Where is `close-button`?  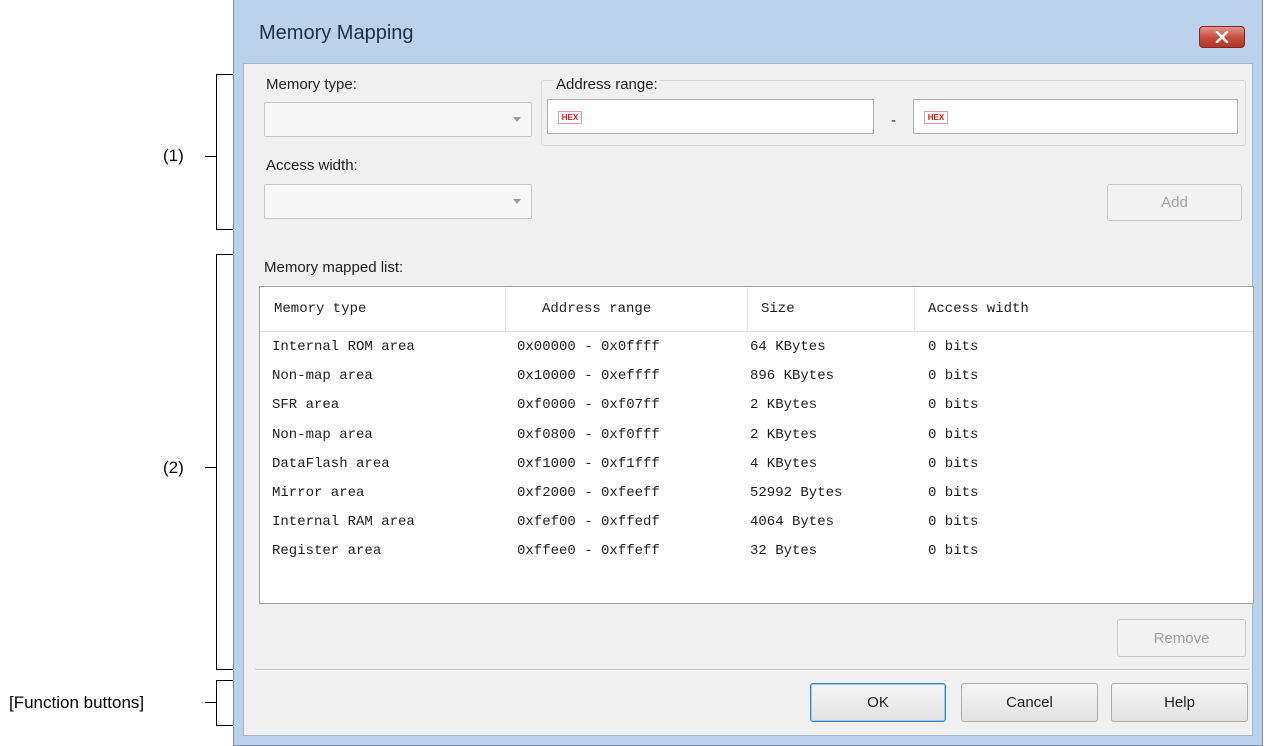 close-button is located at coordinates (1222, 37).